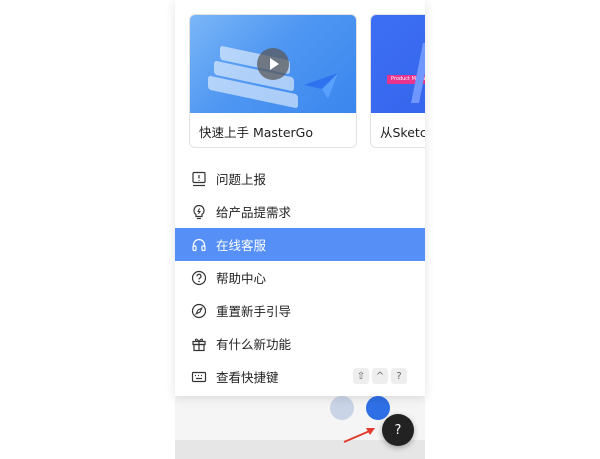 The height and width of the screenshot is (459, 600). What do you see at coordinates (199, 344) in the screenshot?
I see `gift-icon` at bounding box center [199, 344].